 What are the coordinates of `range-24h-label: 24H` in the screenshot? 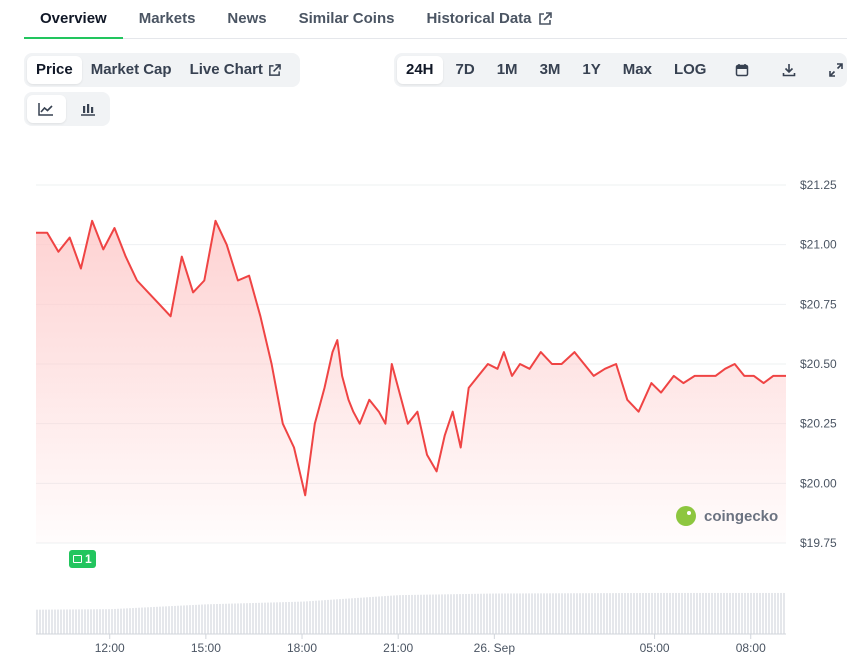 It's located at (420, 69).